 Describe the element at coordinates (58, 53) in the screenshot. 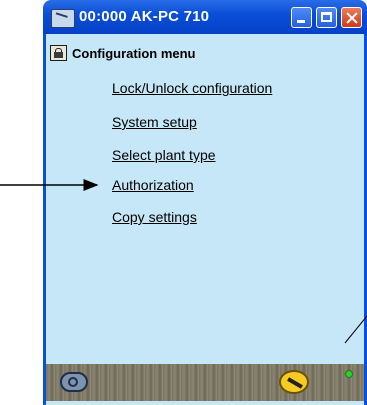

I see `lock-icon` at that location.